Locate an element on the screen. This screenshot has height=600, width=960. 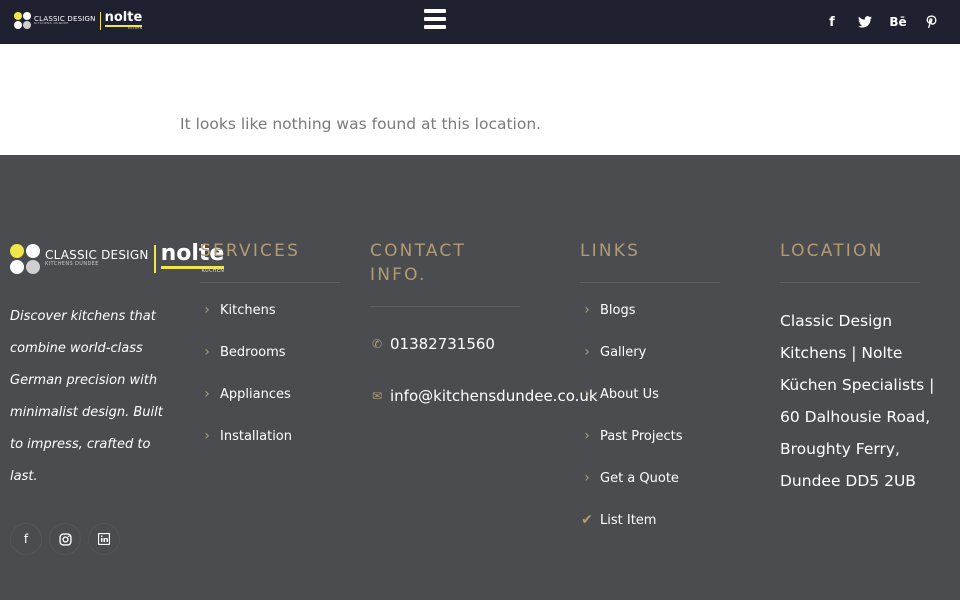
location-divider is located at coordinates (850, 282).